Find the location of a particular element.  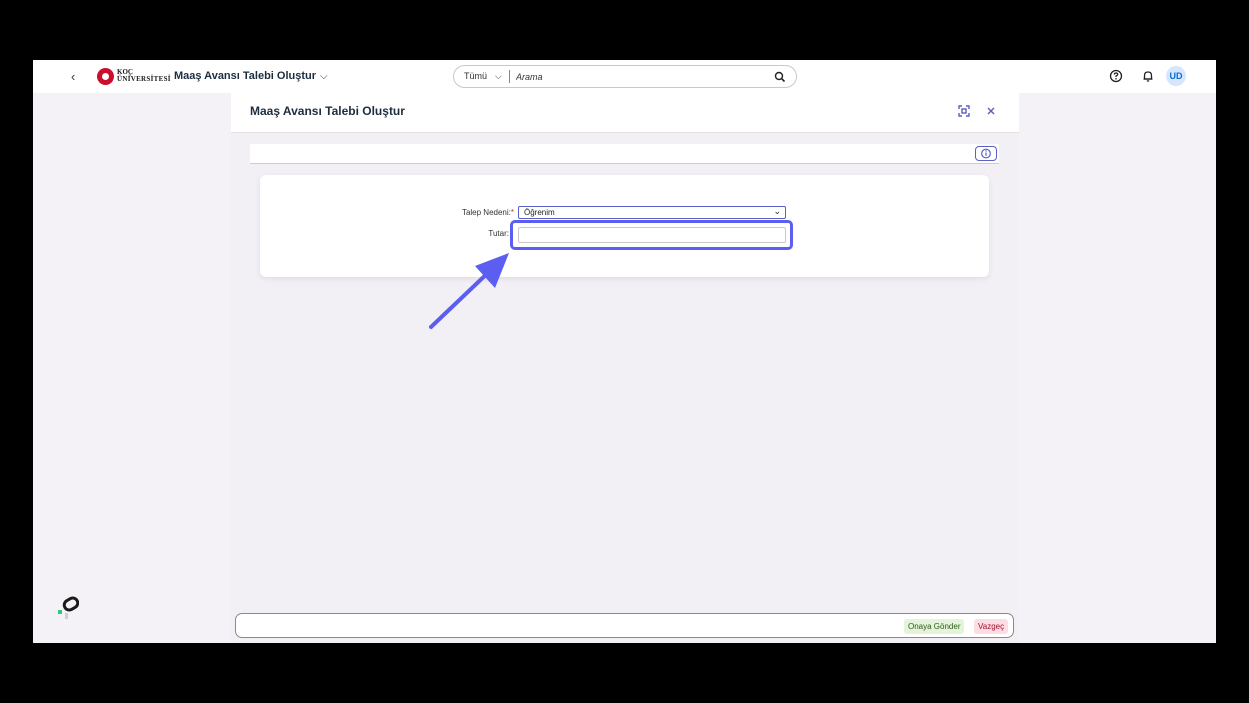

info-button is located at coordinates (986, 153).